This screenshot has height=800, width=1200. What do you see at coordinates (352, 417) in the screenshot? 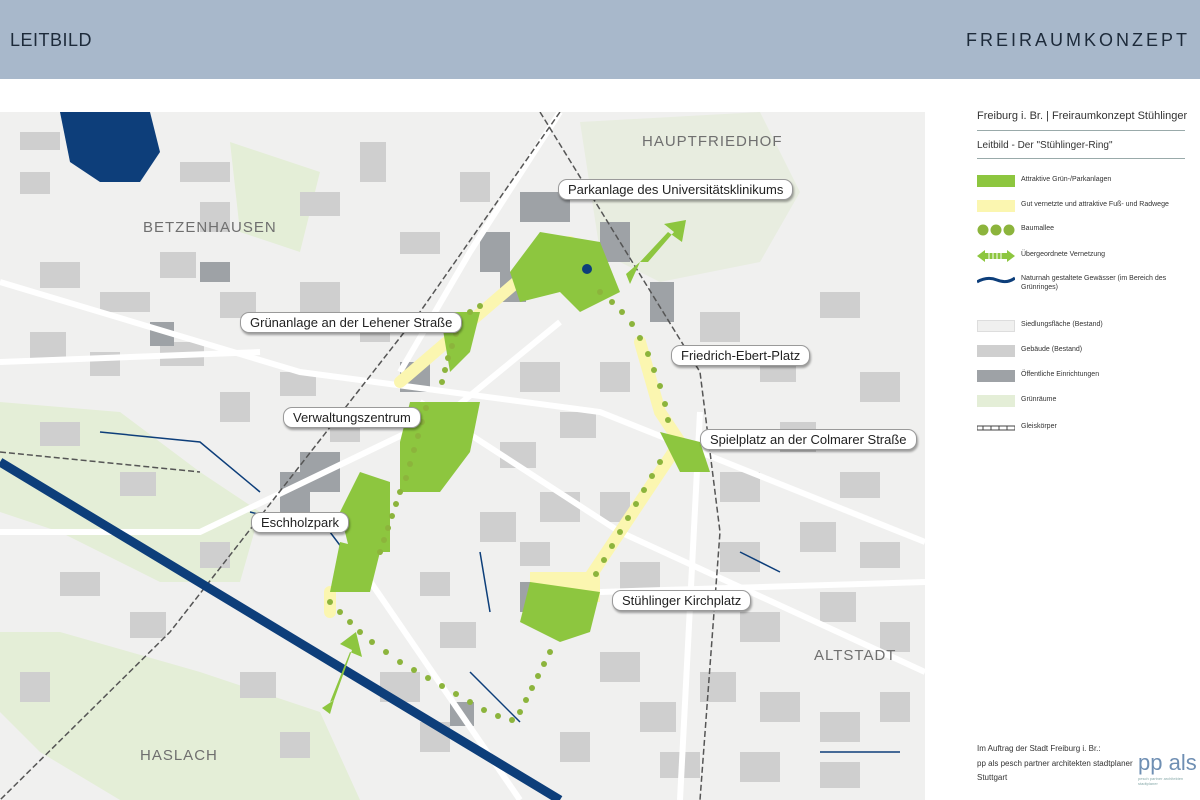
I see `callout-verwaltungszentrum: Verwaltungszentrum` at bounding box center [352, 417].